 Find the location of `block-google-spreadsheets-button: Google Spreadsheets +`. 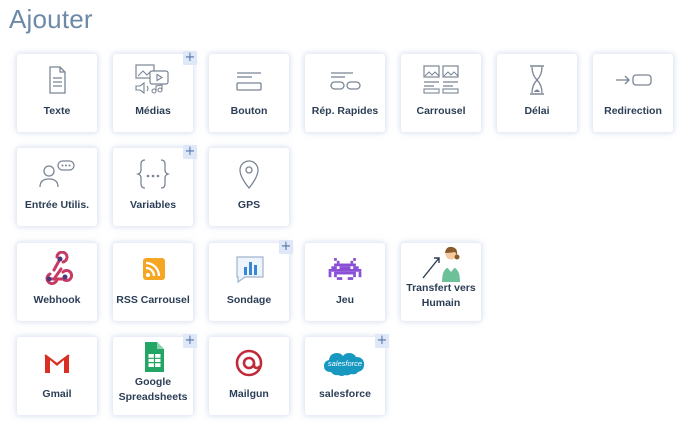

block-google-spreadsheets-button: Google Spreadsheets + is located at coordinates (155, 374).